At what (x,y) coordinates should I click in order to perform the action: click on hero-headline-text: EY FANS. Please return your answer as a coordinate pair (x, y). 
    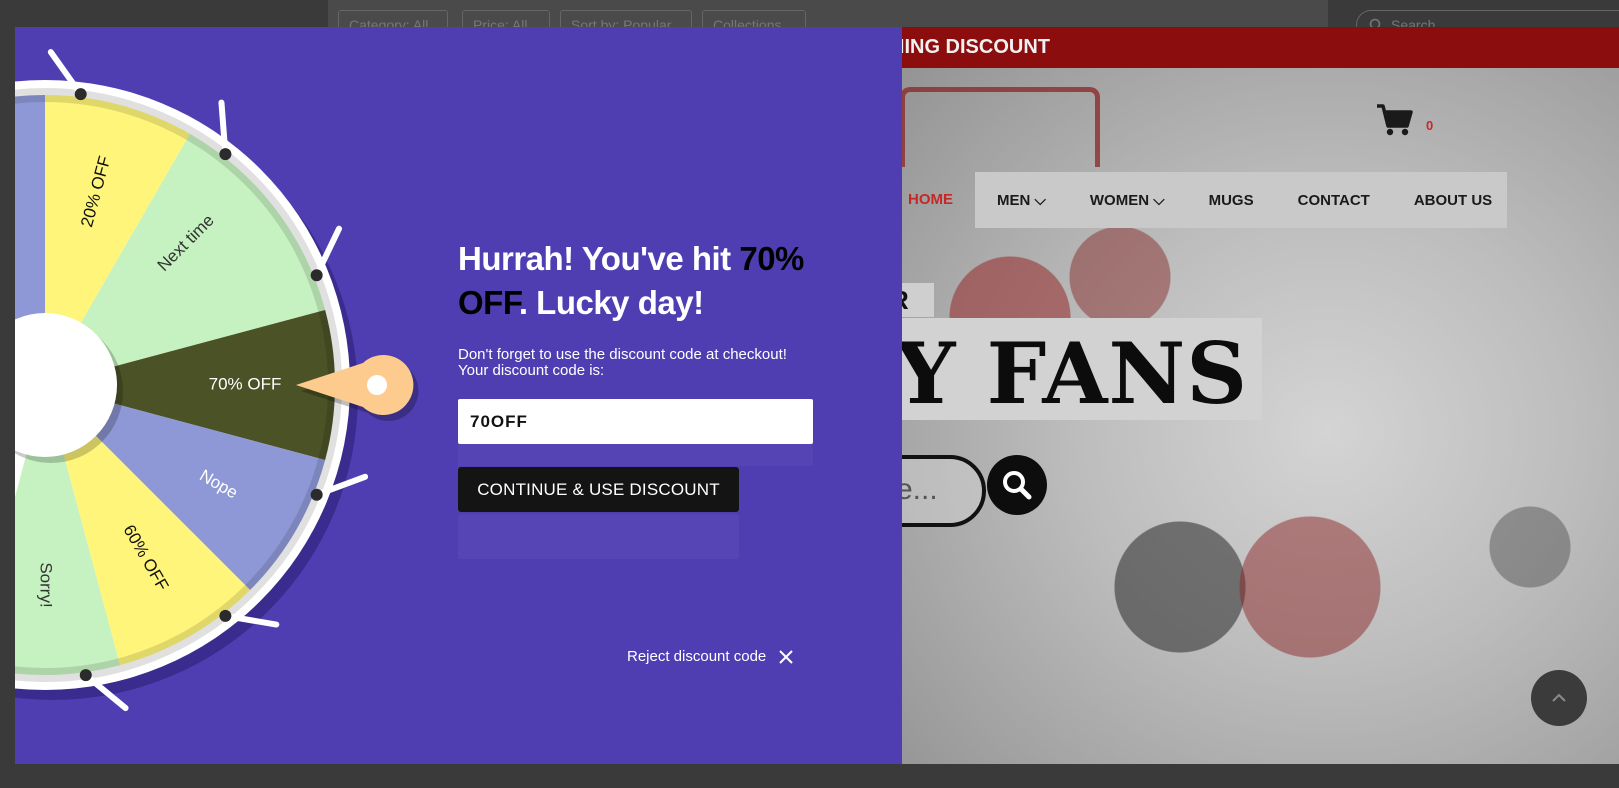
    Looking at the image, I should click on (1069, 372).